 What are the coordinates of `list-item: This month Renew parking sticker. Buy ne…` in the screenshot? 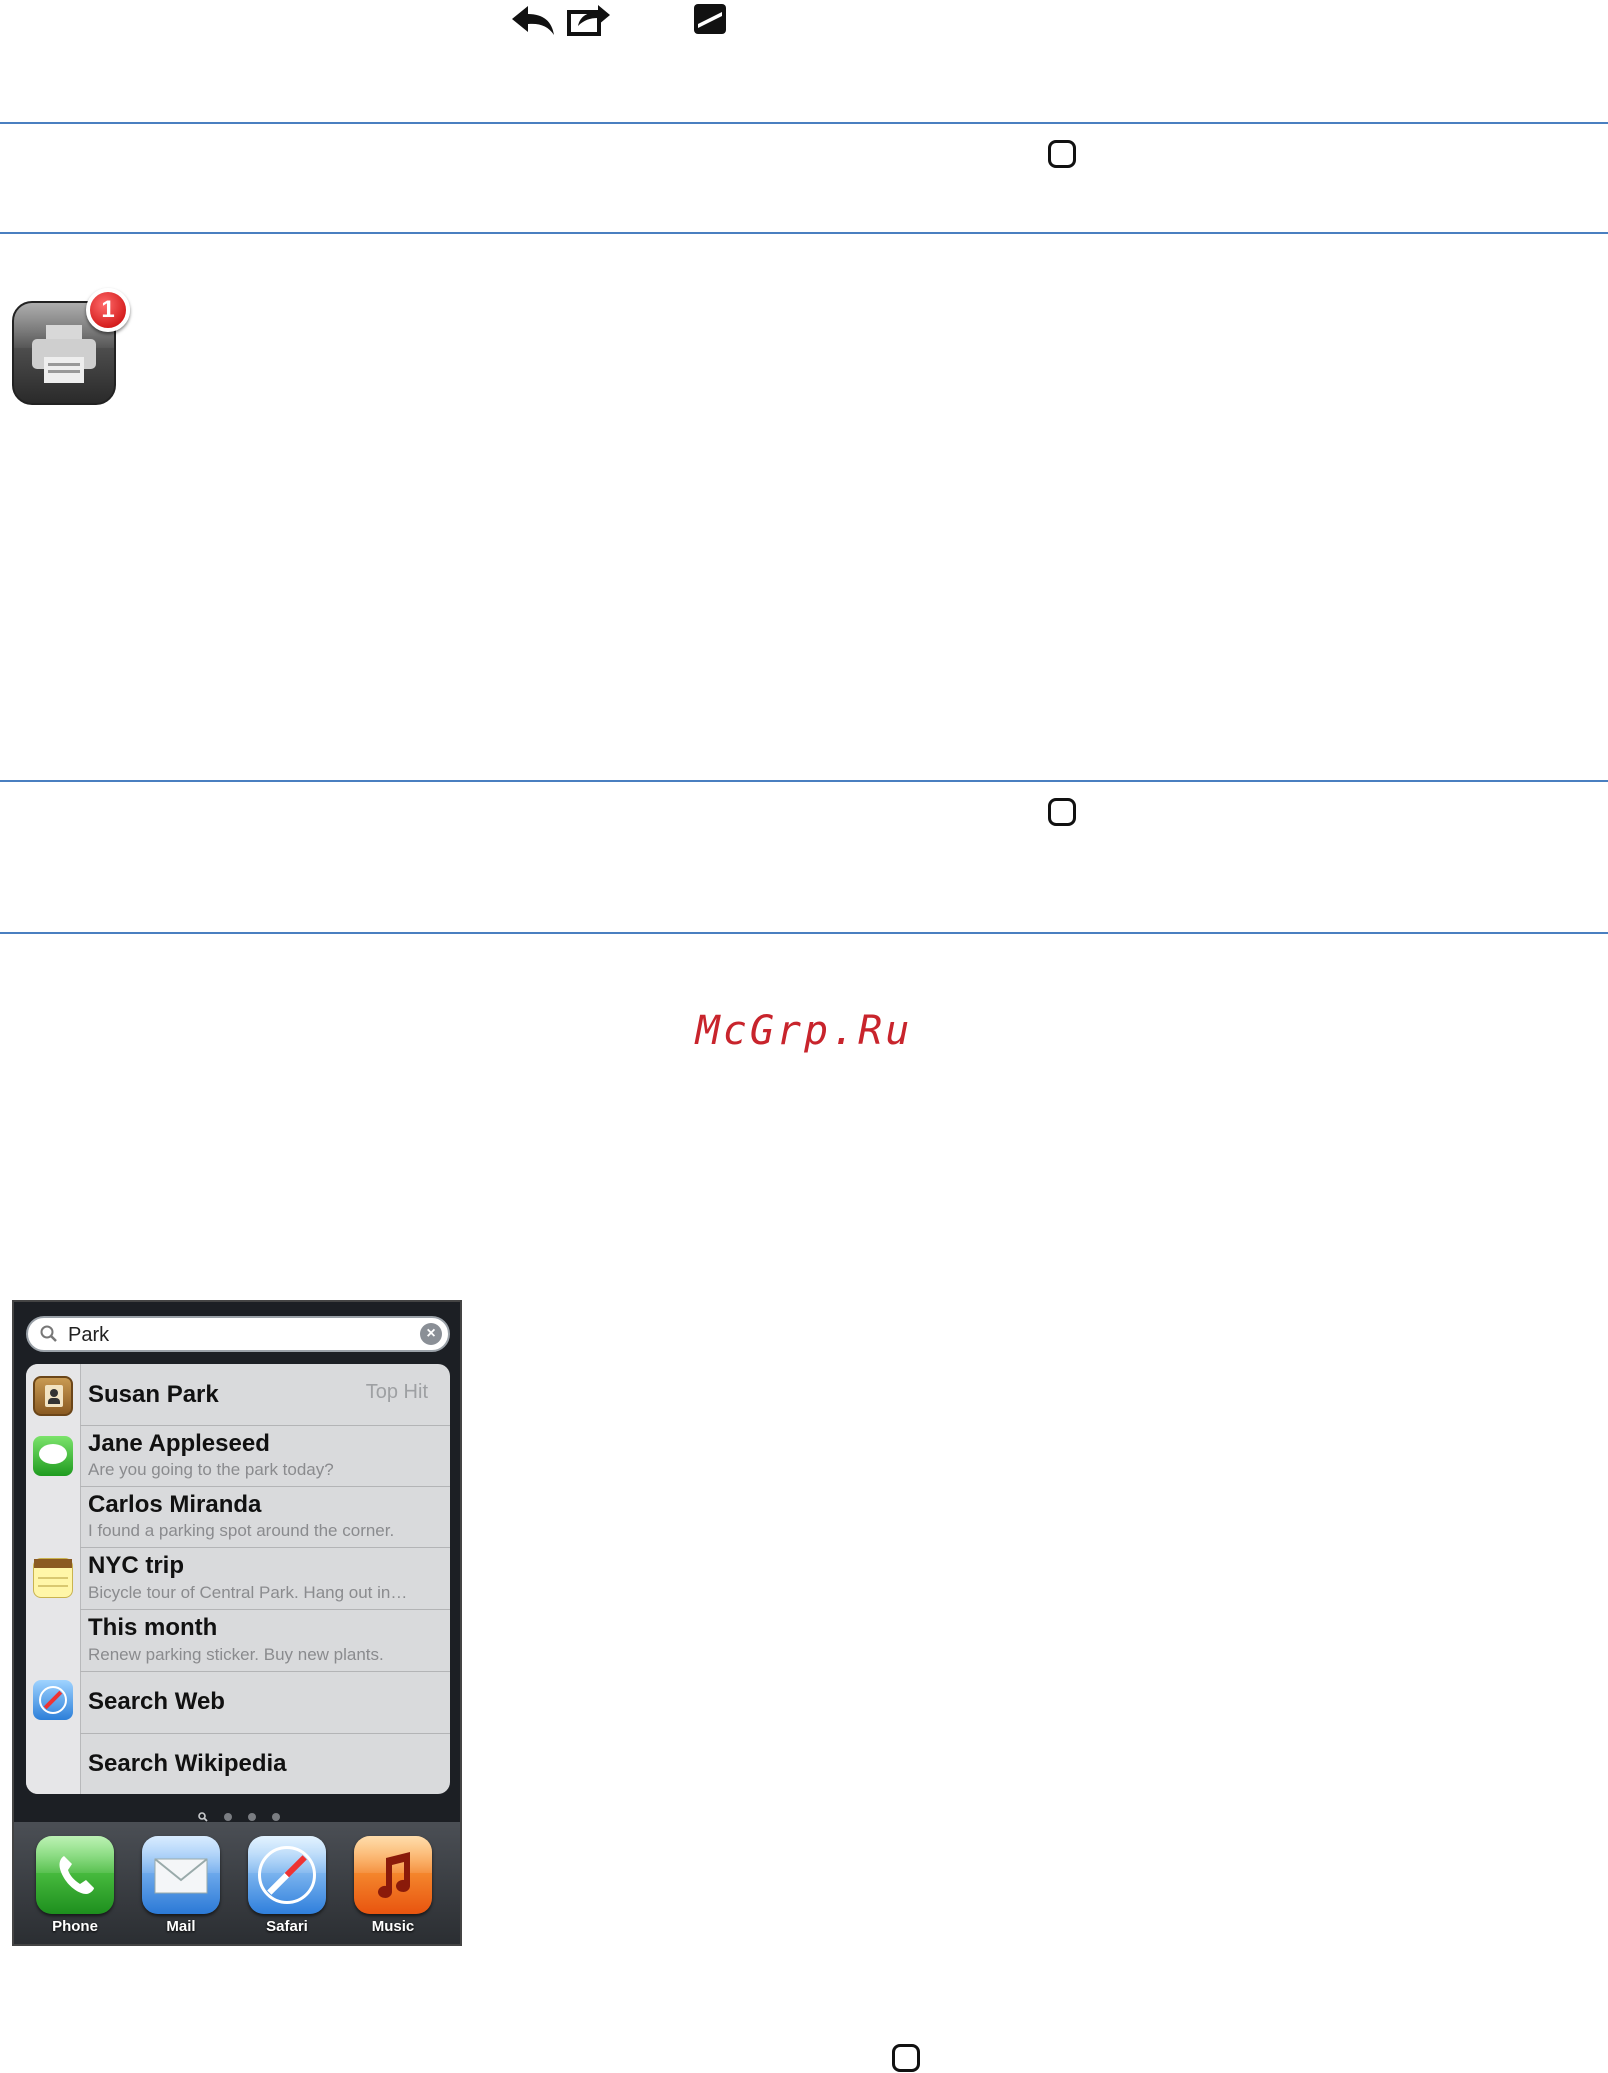 It's located at (265, 1641).